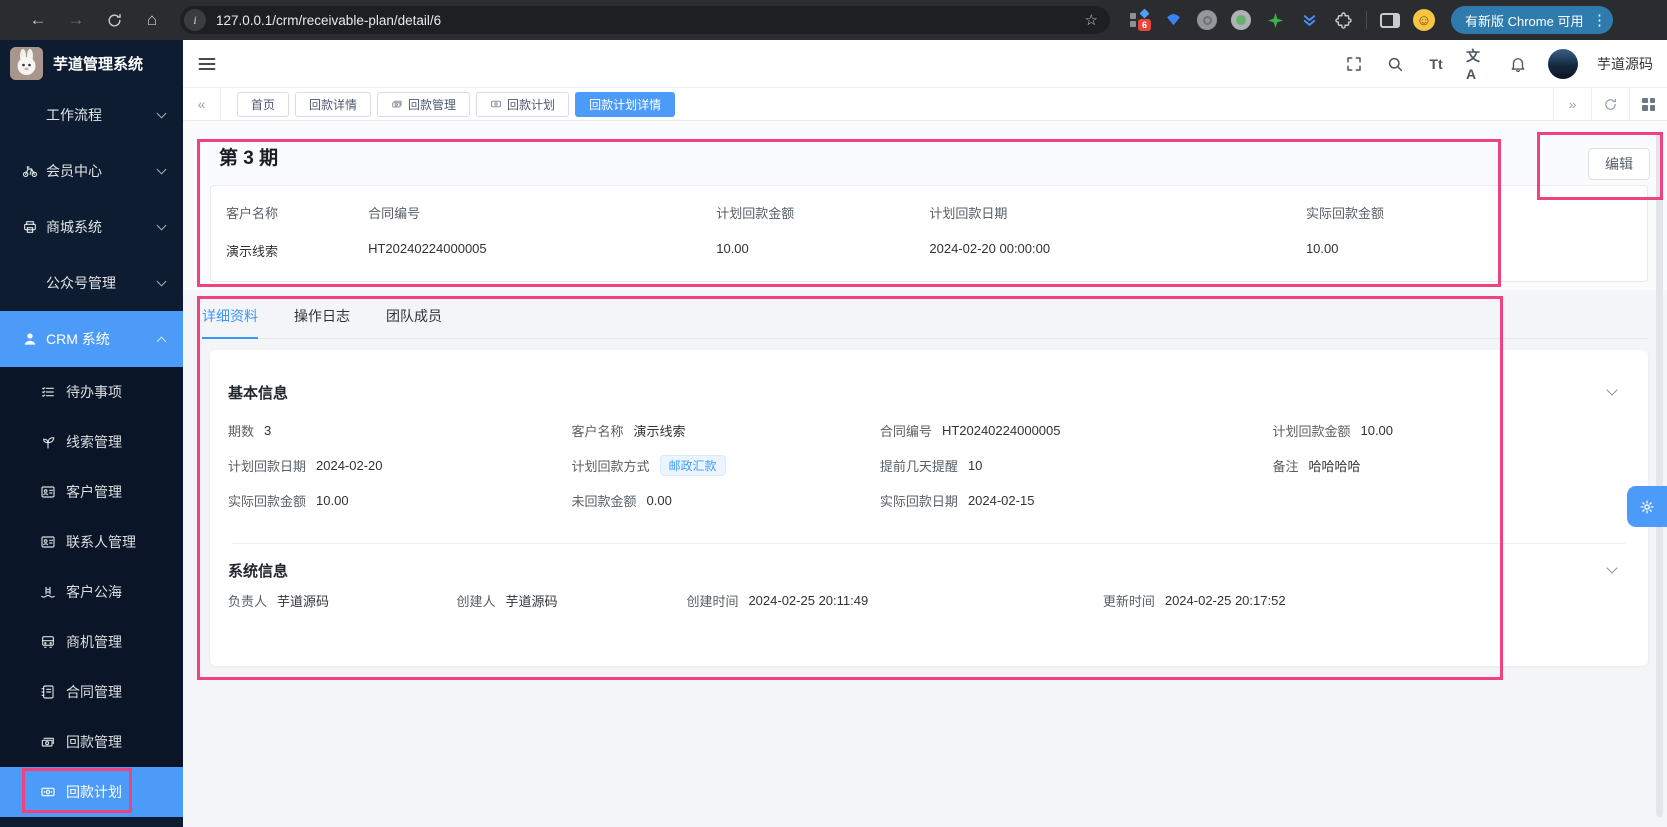 The height and width of the screenshot is (827, 1667). Describe the element at coordinates (1207, 20) in the screenshot. I see `extension-knot-icon` at that location.